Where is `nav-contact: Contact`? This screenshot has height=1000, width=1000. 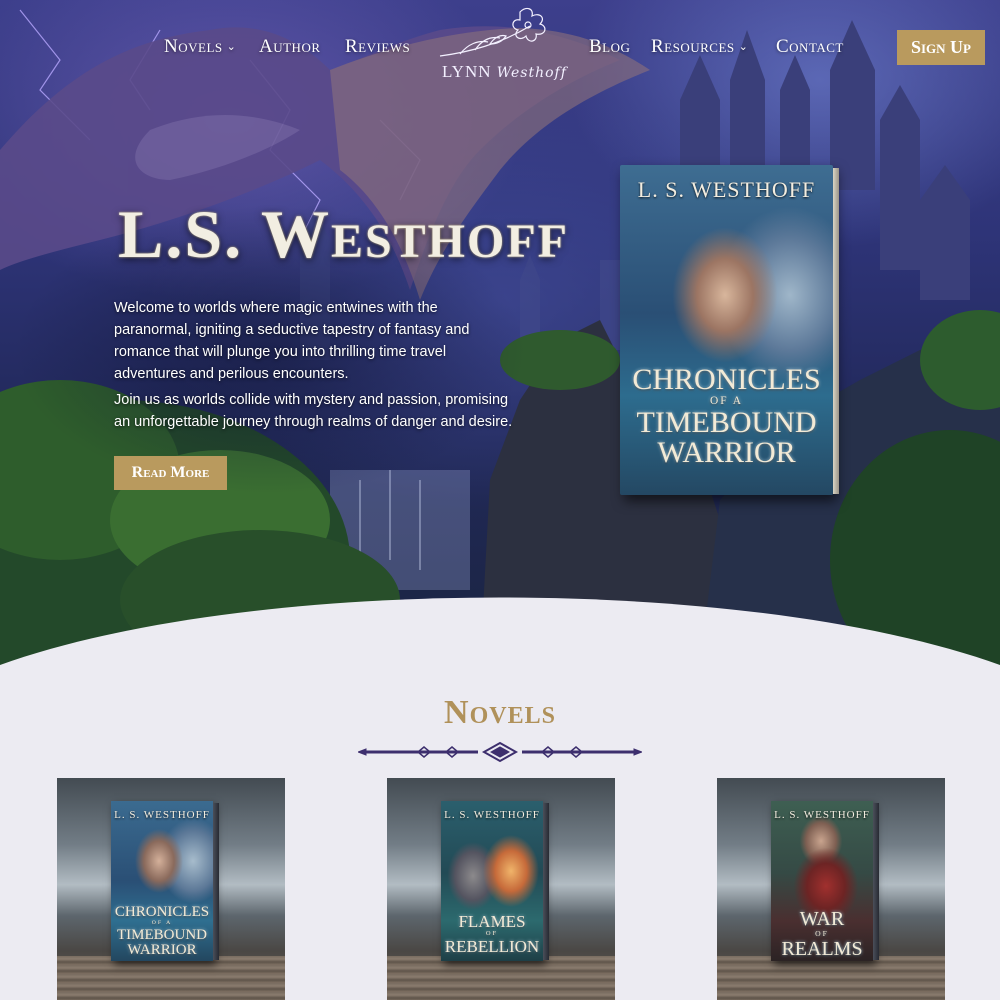
nav-contact: Contact is located at coordinates (810, 47).